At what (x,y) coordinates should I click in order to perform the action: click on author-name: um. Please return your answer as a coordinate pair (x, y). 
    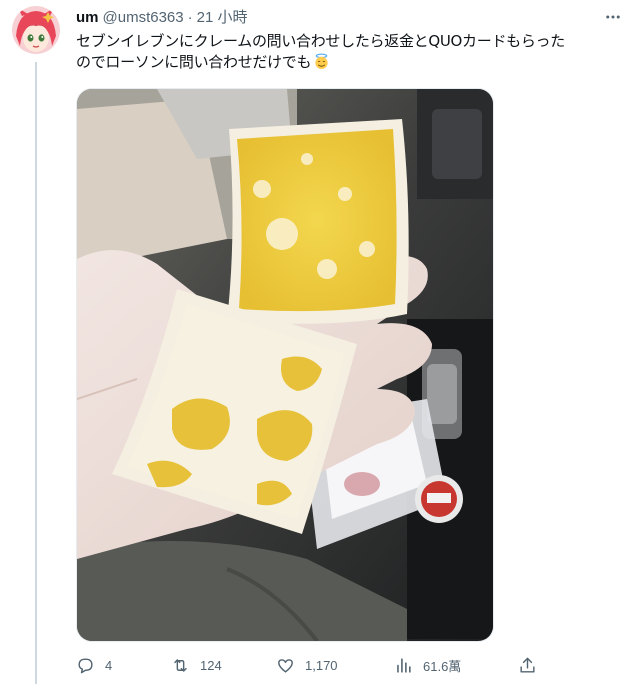
    Looking at the image, I should click on (87, 18).